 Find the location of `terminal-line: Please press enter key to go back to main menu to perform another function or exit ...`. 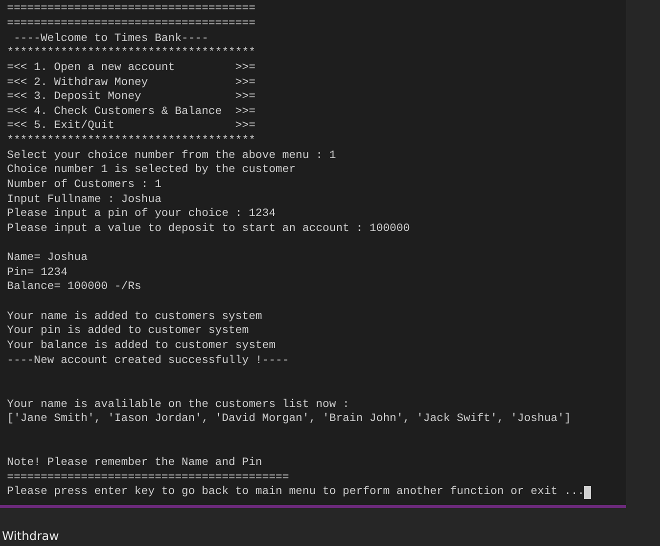

terminal-line: Please press enter key to go back to main menu to perform another function or exit ... is located at coordinates (295, 492).